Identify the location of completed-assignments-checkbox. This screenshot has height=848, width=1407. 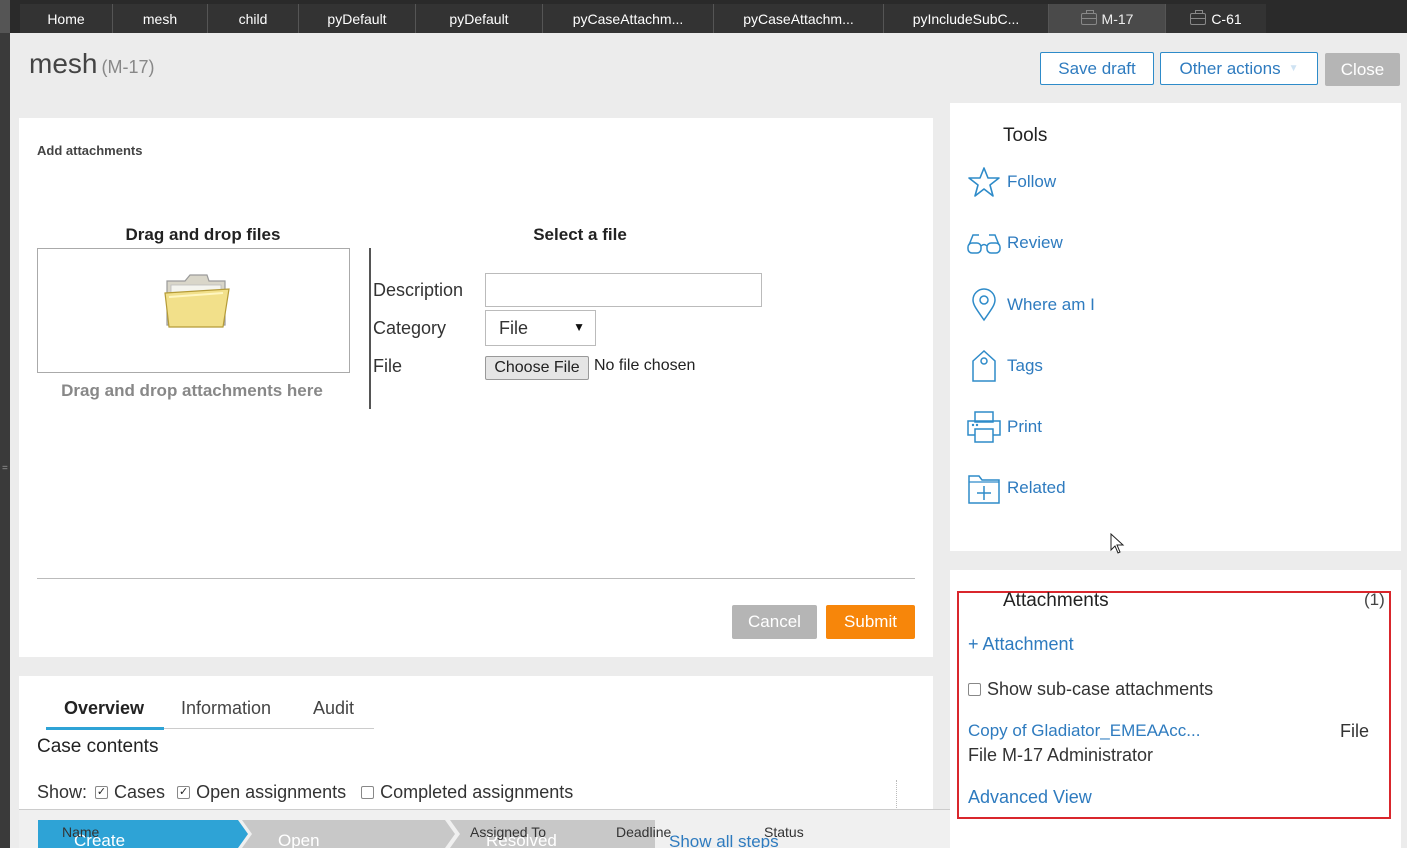
(368, 792).